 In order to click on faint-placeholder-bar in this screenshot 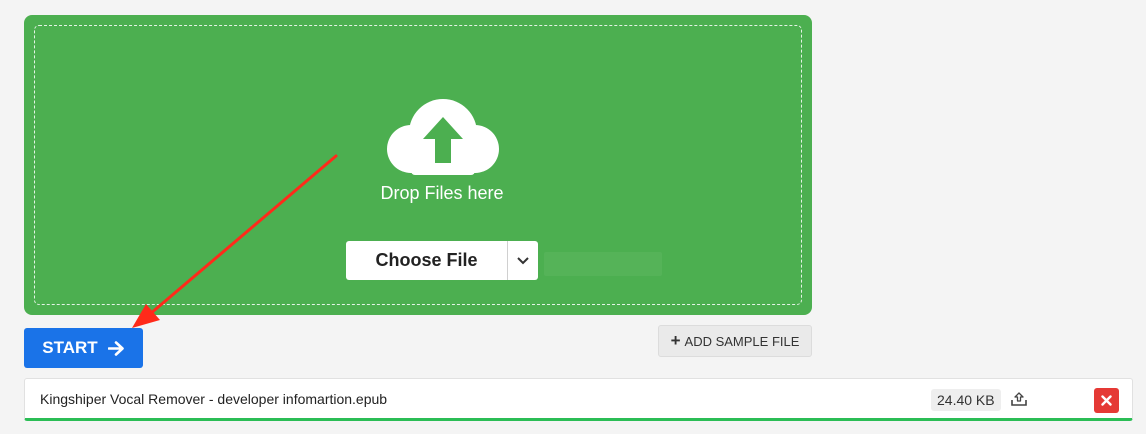, I will do `click(603, 264)`.